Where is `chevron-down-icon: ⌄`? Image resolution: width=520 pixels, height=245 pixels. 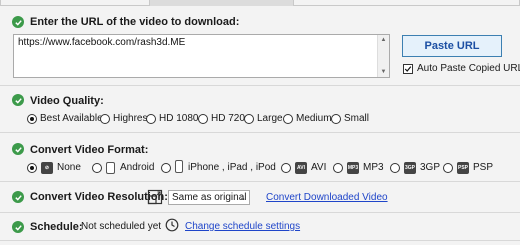
chevron-down-icon: ⌄ is located at coordinates (242, 197).